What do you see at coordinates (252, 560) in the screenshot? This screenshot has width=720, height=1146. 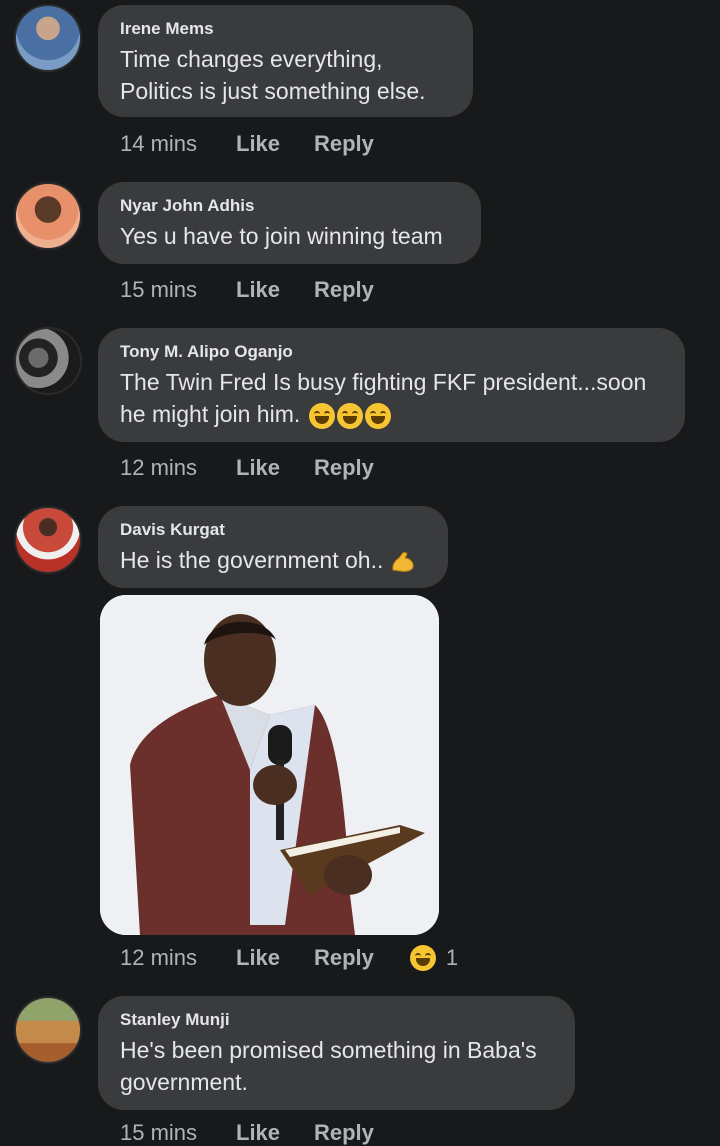 I see `comment-text-body: He is the government oh..` at bounding box center [252, 560].